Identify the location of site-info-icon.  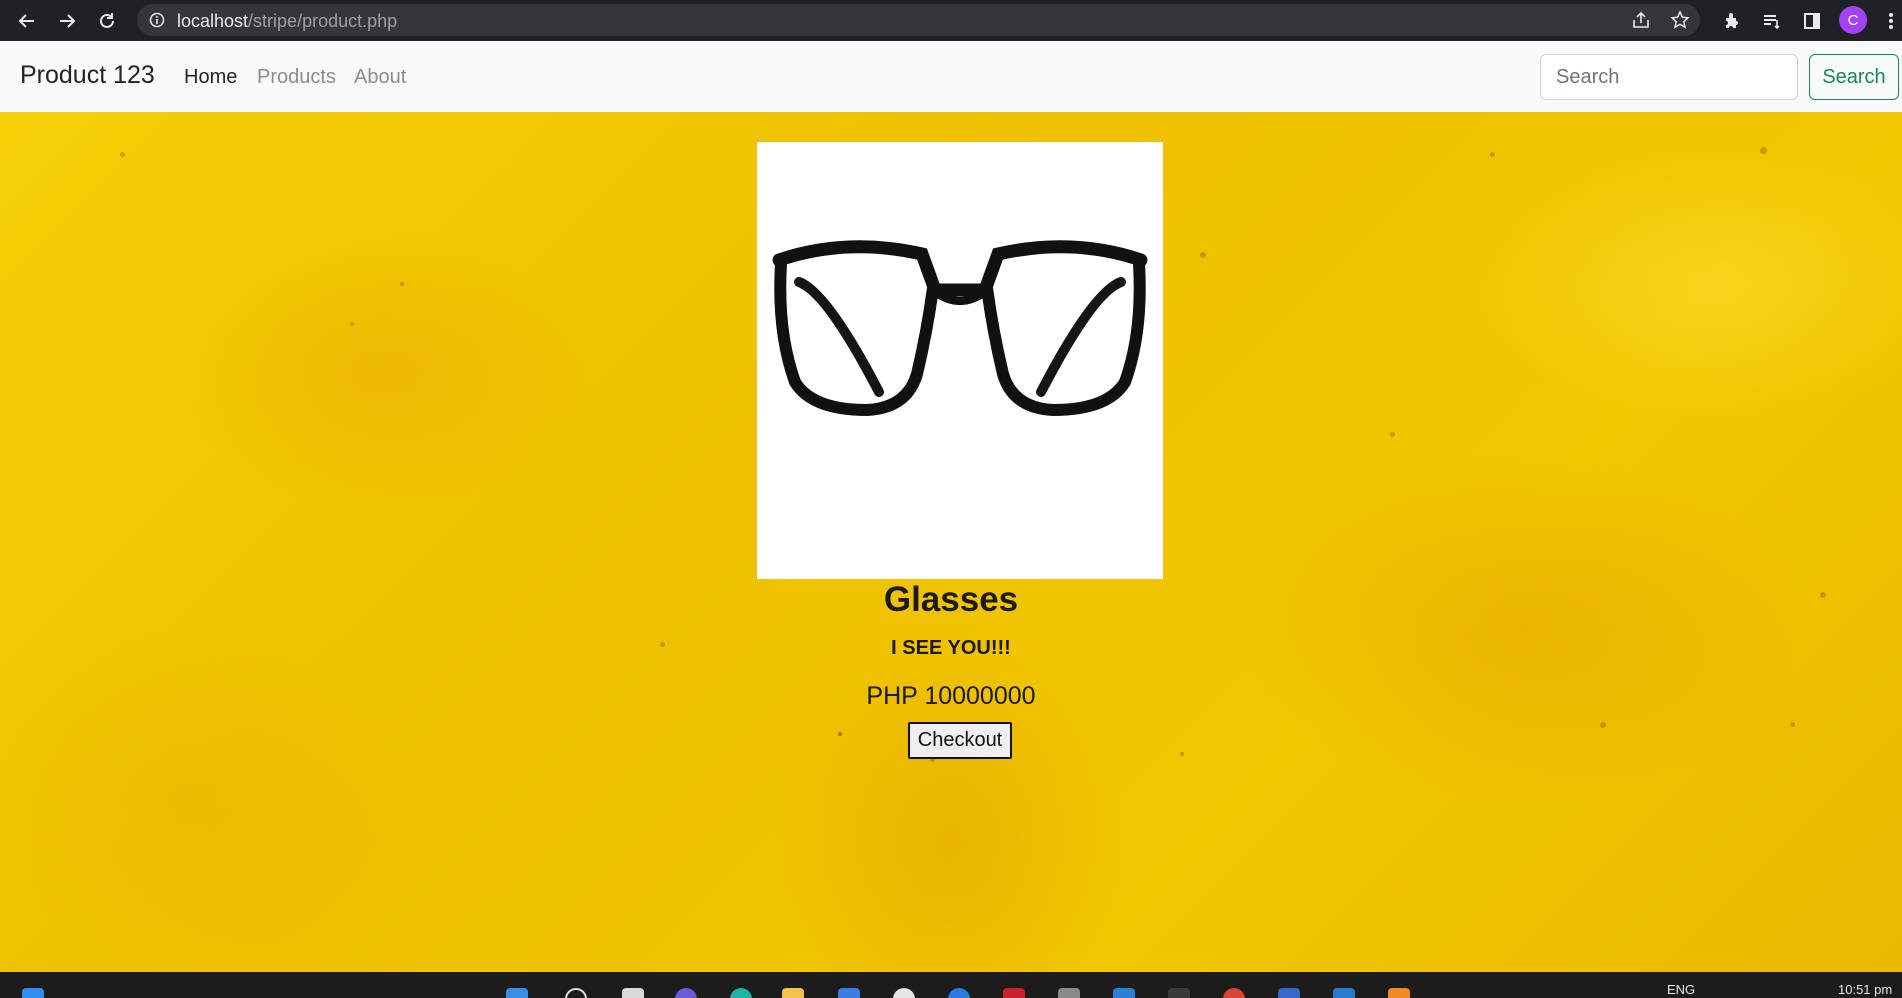
(157, 22).